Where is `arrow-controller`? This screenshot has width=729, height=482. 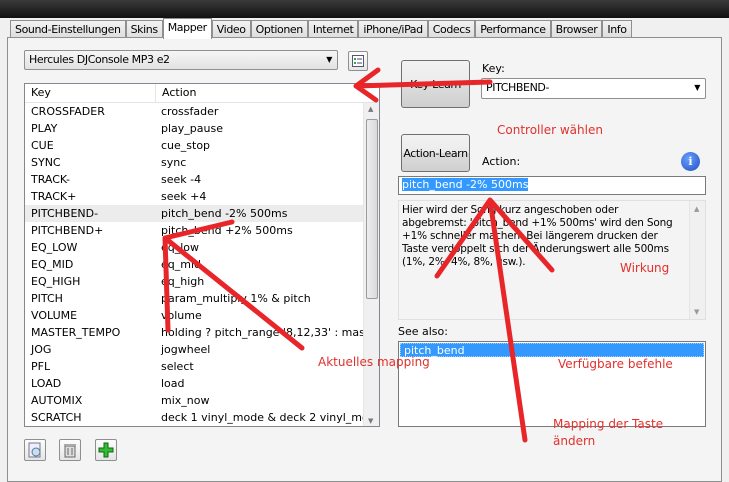 arrow-controller is located at coordinates (423, 85).